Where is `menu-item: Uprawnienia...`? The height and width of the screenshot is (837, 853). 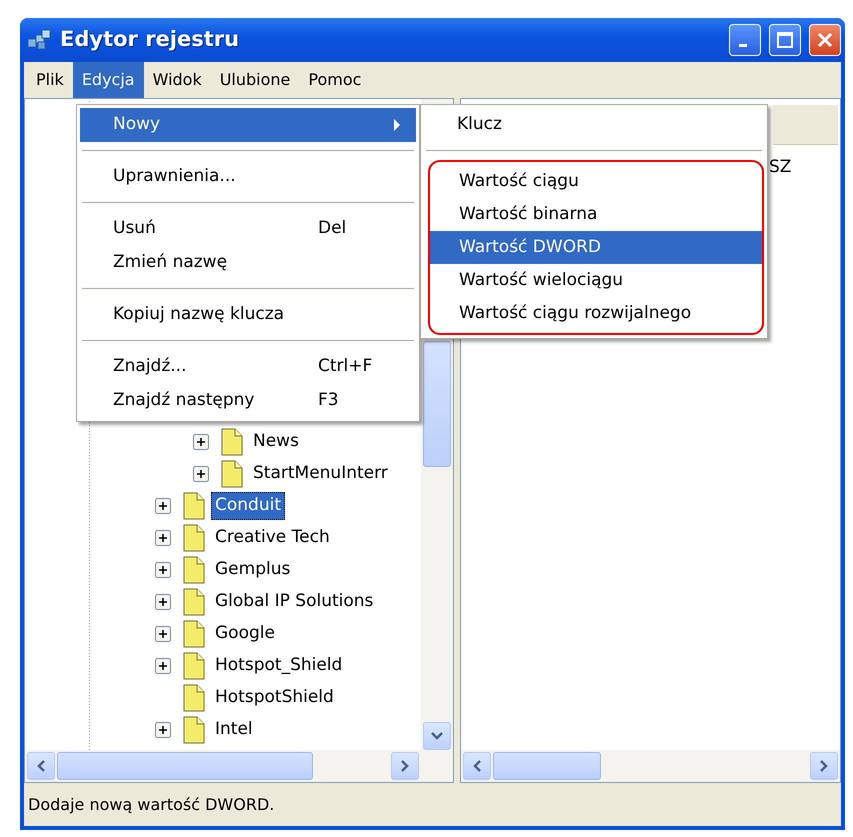 menu-item: Uprawnienia... is located at coordinates (248, 177).